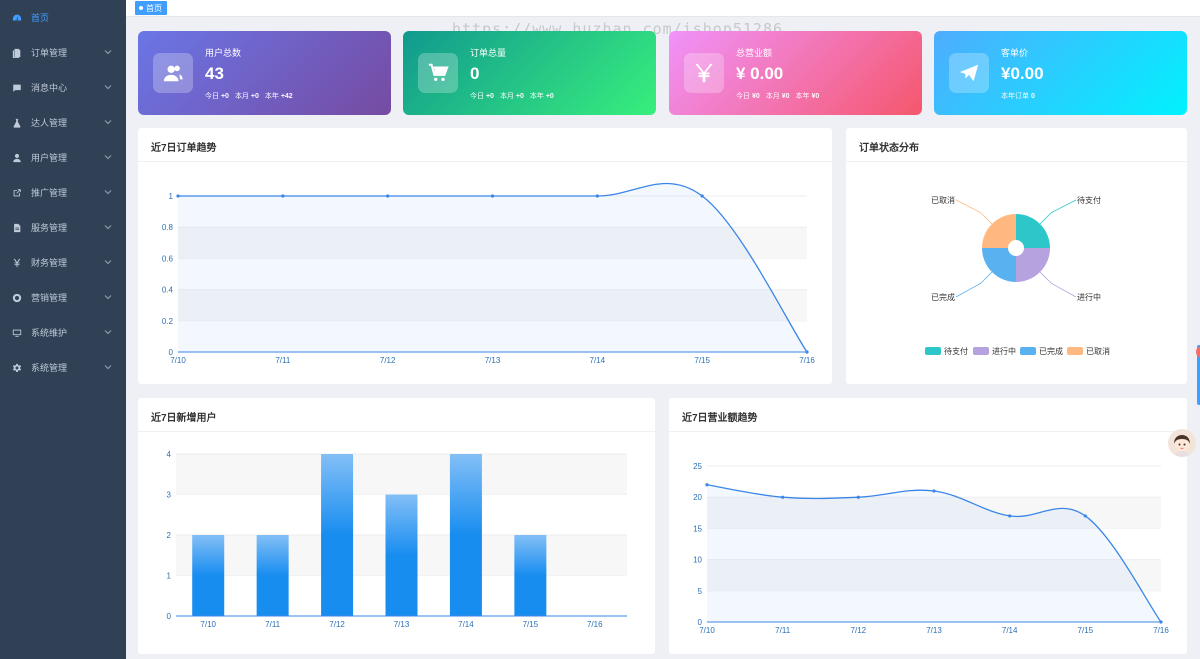 The width and height of the screenshot is (1200, 659). What do you see at coordinates (168, 227) in the screenshot?
I see `y-tick-label: 0.8` at bounding box center [168, 227].